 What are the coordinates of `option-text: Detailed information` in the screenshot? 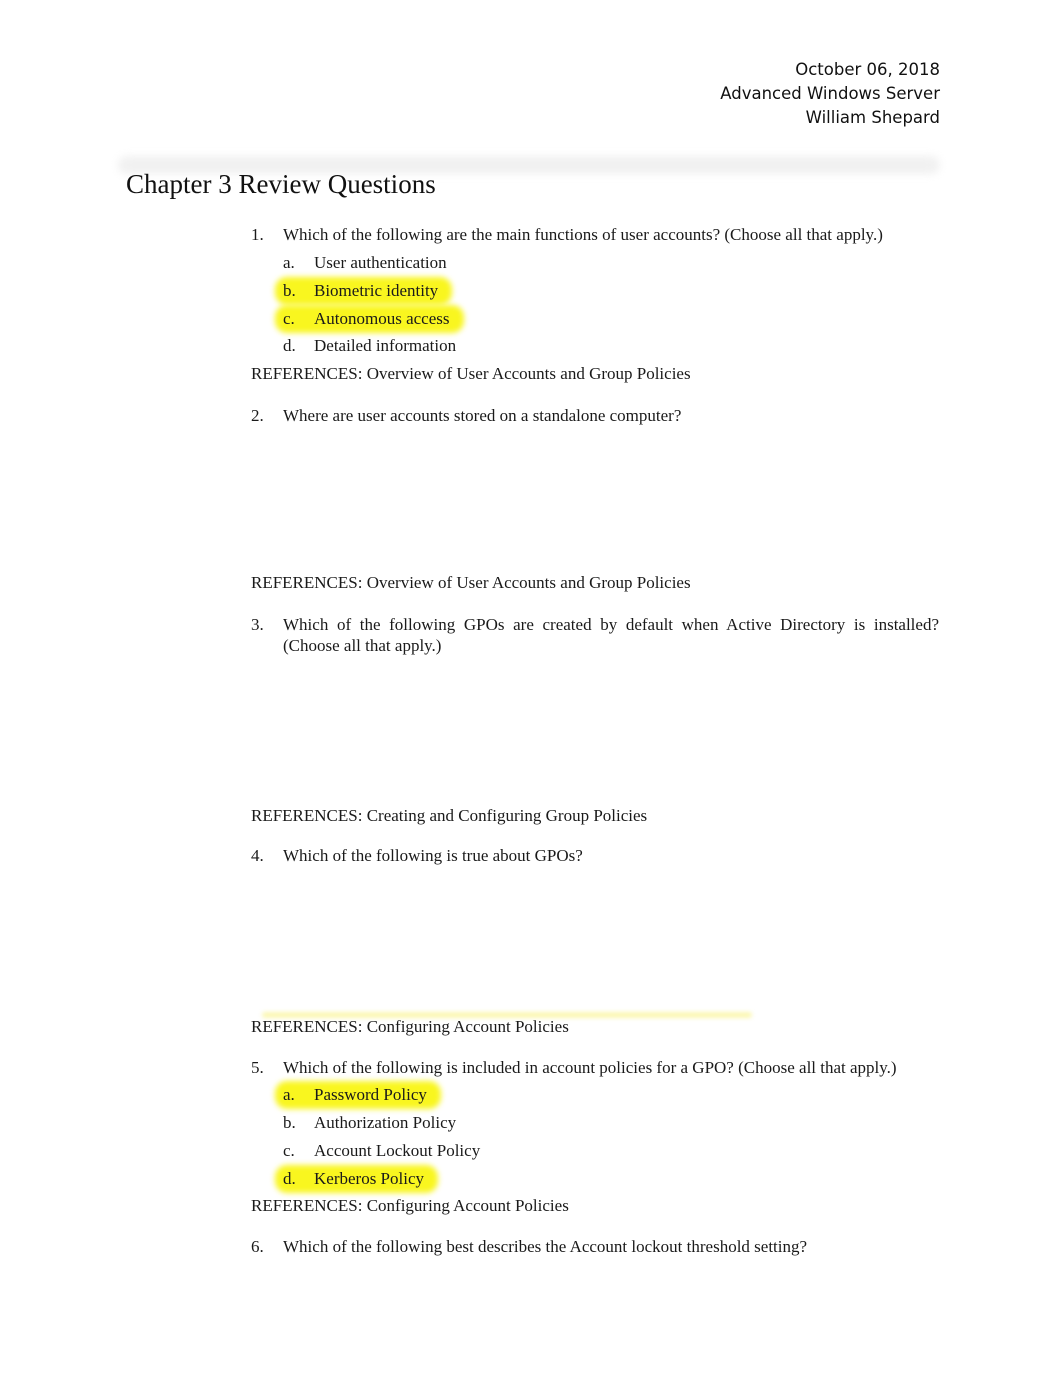 It's located at (385, 345).